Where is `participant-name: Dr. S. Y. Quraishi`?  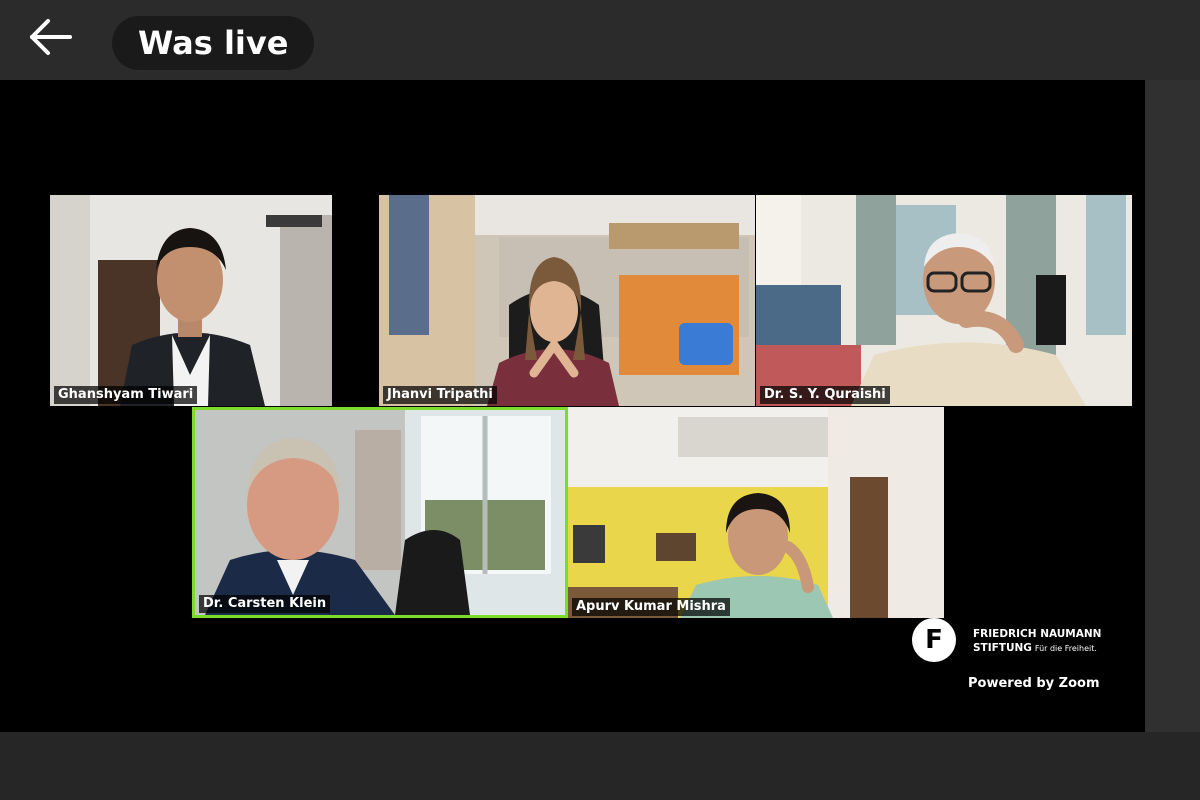 participant-name: Dr. S. Y. Quraishi is located at coordinates (825, 395).